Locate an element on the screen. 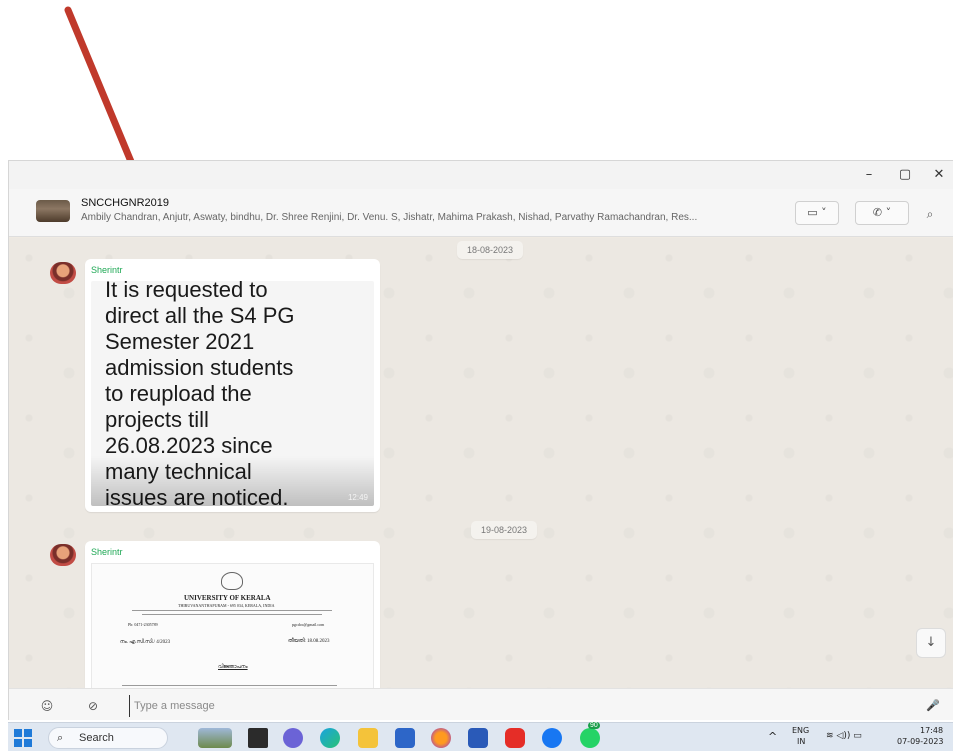  taskbar-search-label: Search is located at coordinates (96, 738).